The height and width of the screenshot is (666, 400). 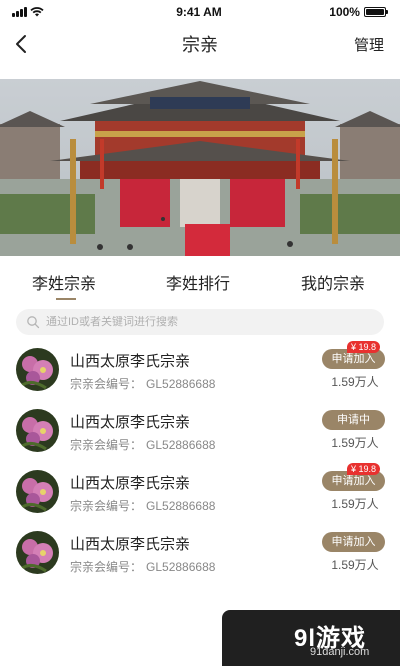 I want to click on signal-icon, so click(x=19, y=12).